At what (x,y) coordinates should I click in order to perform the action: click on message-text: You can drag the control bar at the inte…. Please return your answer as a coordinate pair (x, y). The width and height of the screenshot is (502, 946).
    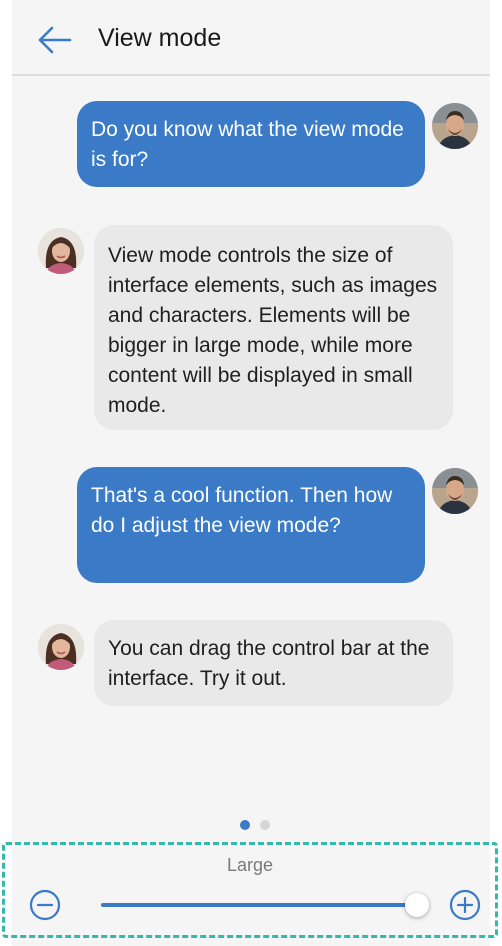
    Looking at the image, I should click on (269, 663).